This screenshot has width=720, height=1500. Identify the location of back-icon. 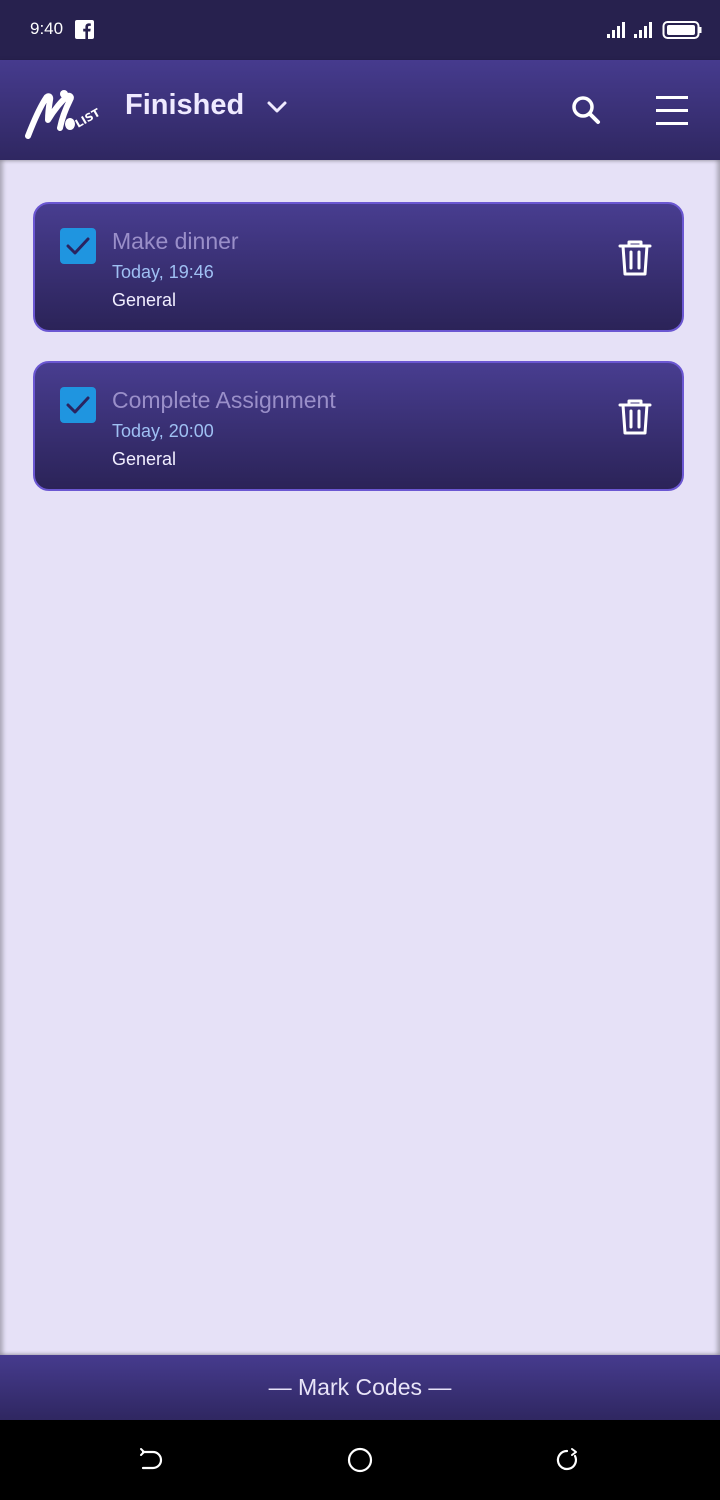
(151, 1460).